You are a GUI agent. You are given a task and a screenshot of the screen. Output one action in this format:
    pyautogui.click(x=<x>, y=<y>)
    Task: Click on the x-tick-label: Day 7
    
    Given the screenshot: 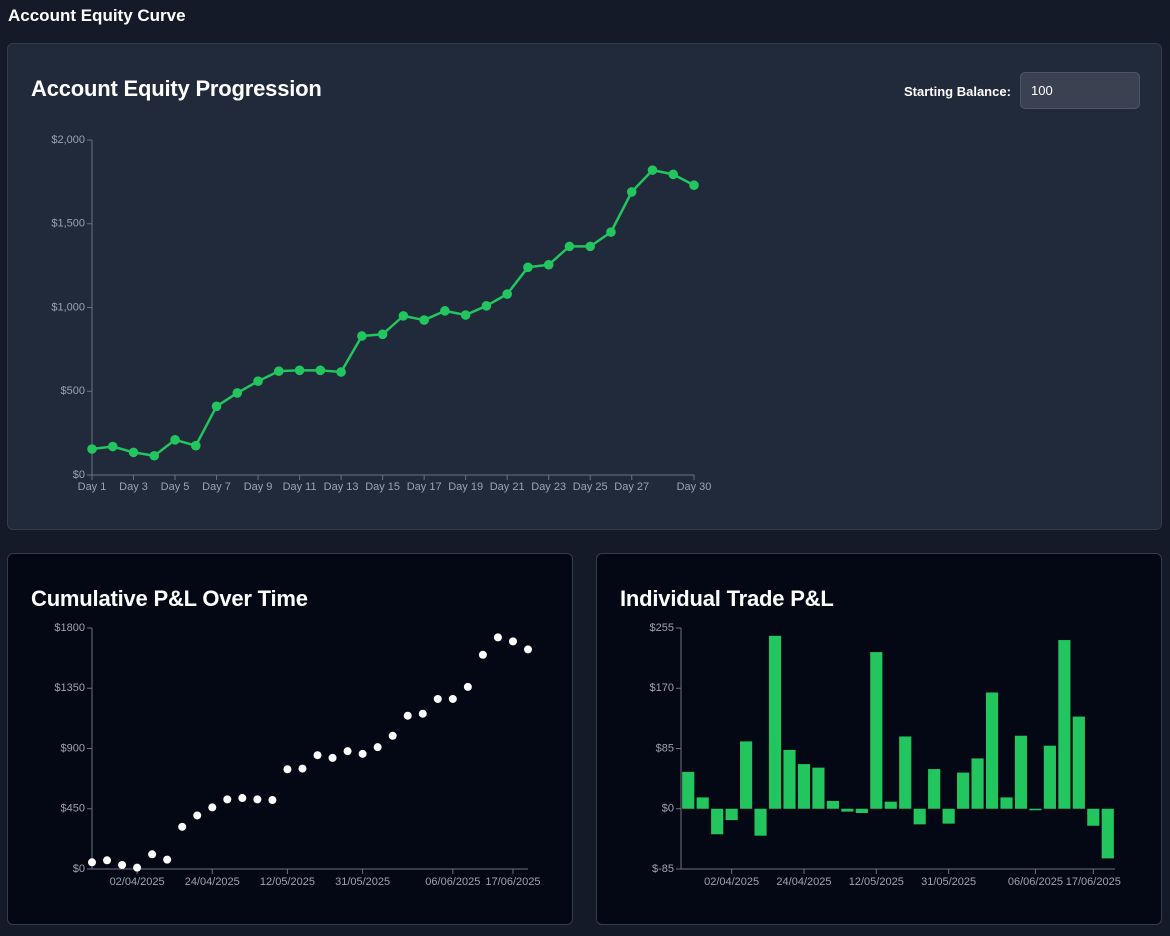 What is the action you would take?
    pyautogui.click(x=216, y=487)
    